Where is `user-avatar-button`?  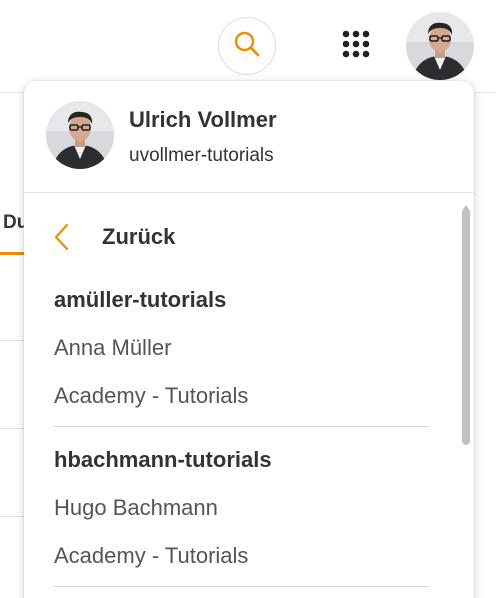 user-avatar-button is located at coordinates (440, 46).